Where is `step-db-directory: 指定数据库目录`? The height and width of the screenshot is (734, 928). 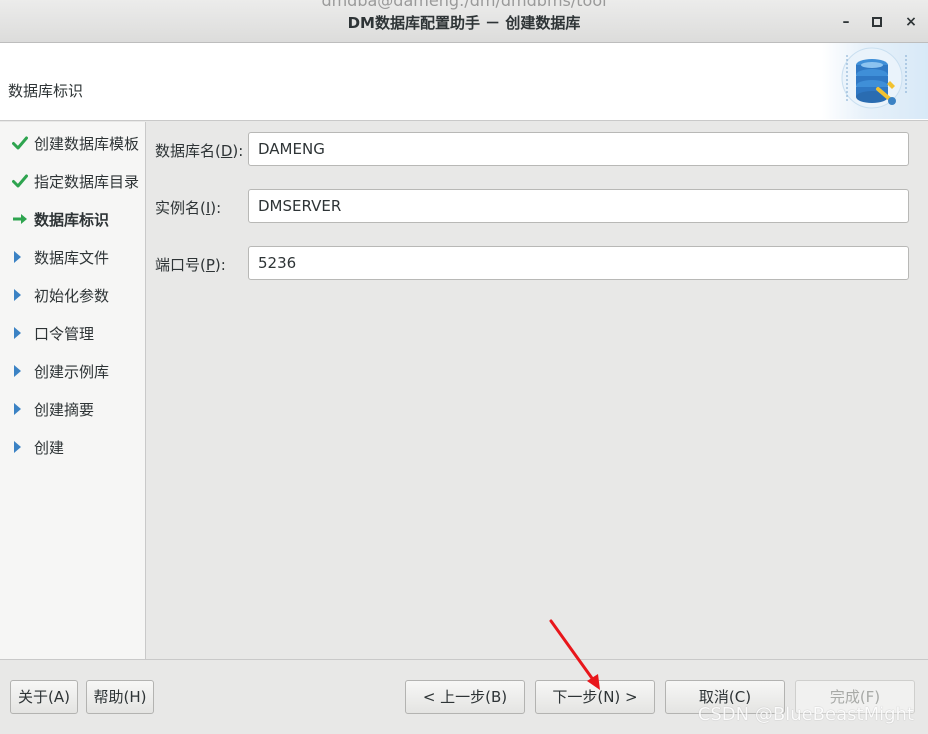 step-db-directory: 指定数据库目录 is located at coordinates (75, 181).